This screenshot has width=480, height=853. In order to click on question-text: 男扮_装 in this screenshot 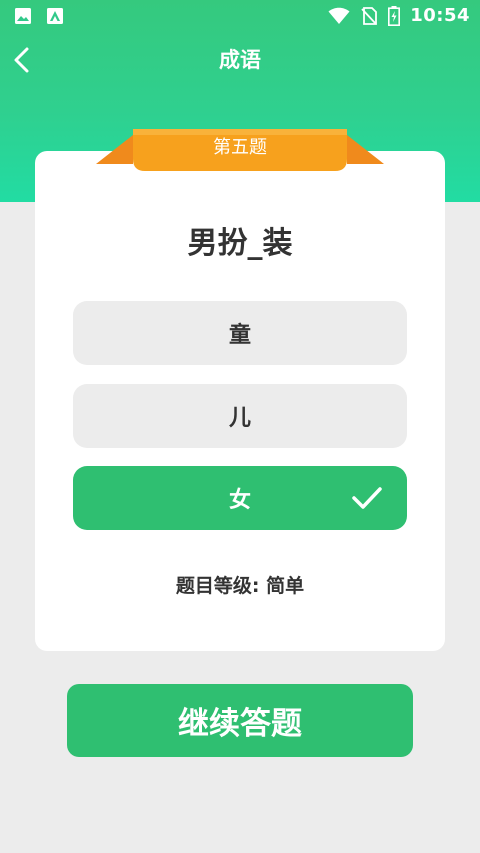, I will do `click(240, 243)`.